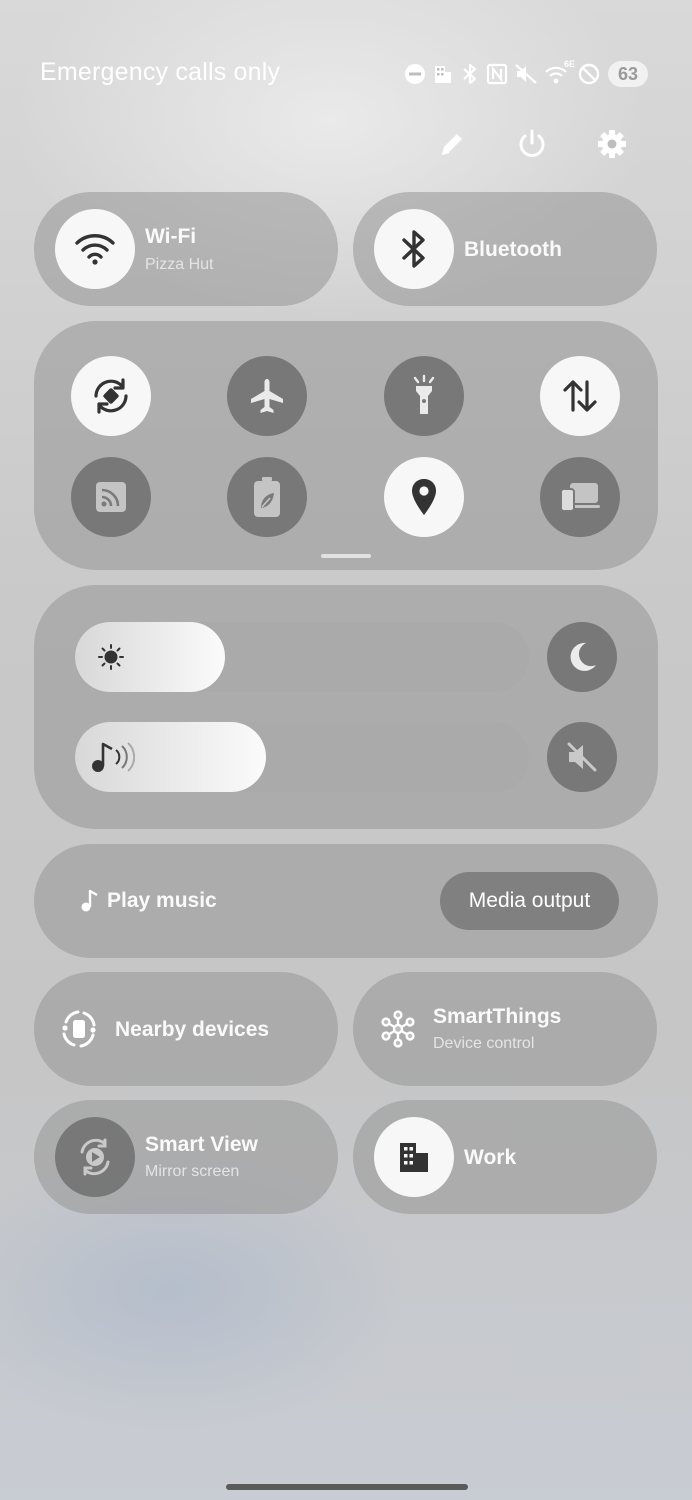 This screenshot has height=1500, width=692. What do you see at coordinates (179, 264) in the screenshot?
I see `wifi-network-name: Pizza Hut` at bounding box center [179, 264].